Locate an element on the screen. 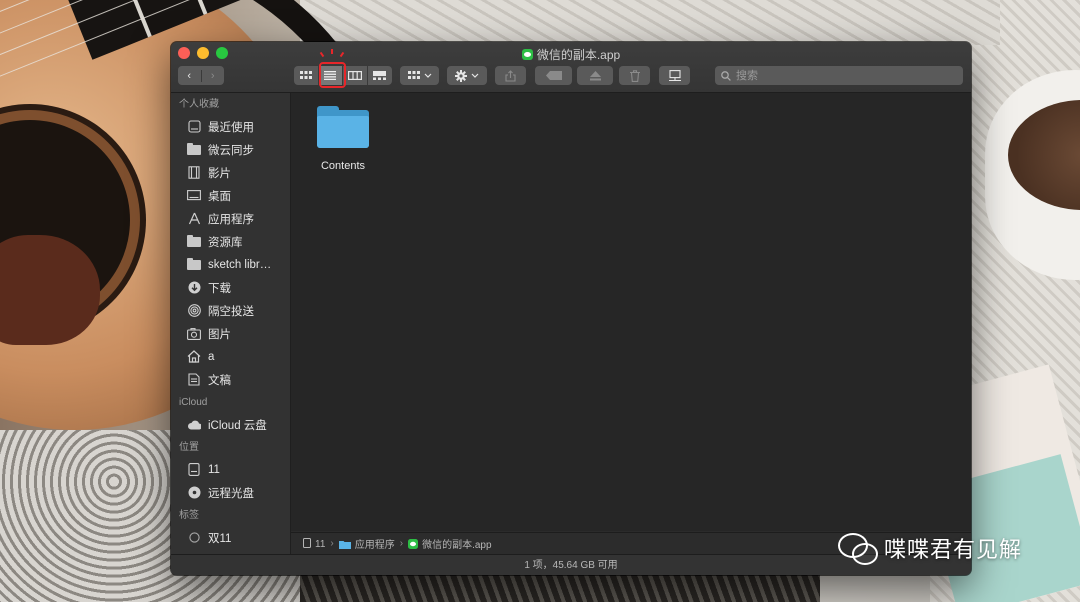 This screenshot has width=1080, height=602. tag-icon is located at coordinates (553, 75).